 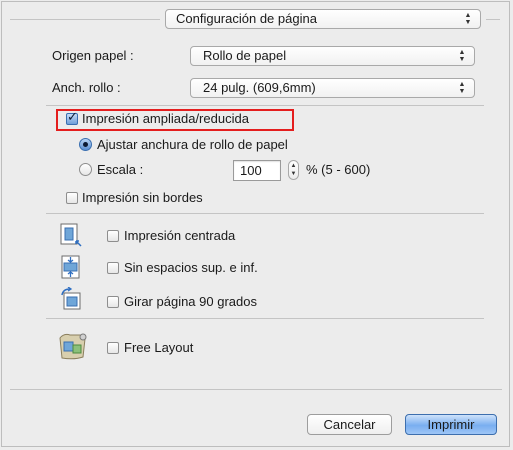 I want to click on paper-source-label: Origen papel :, so click(x=93, y=55).